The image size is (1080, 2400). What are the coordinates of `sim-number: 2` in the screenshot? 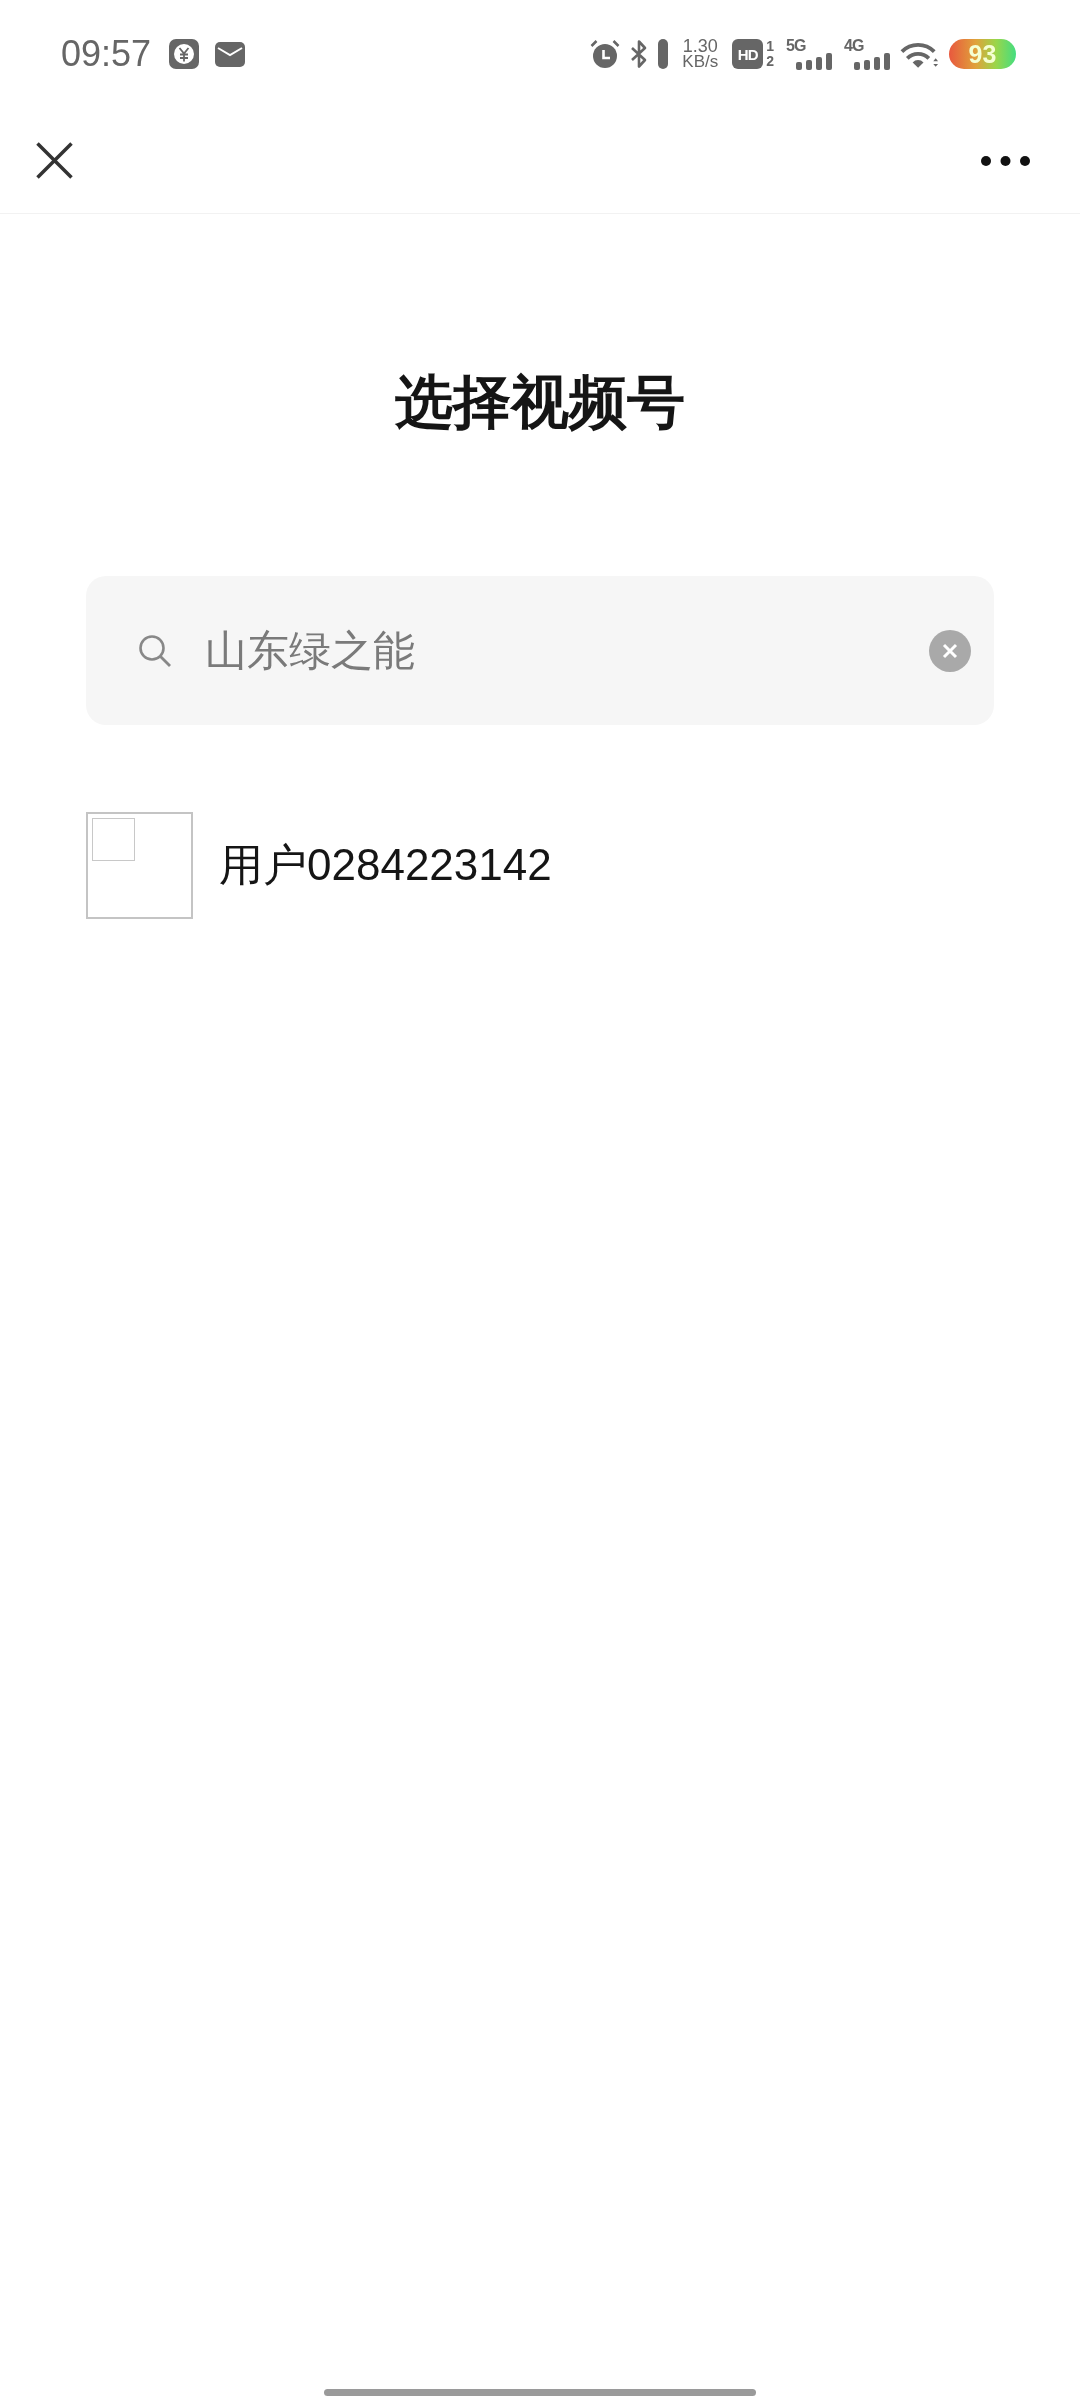 It's located at (770, 61).